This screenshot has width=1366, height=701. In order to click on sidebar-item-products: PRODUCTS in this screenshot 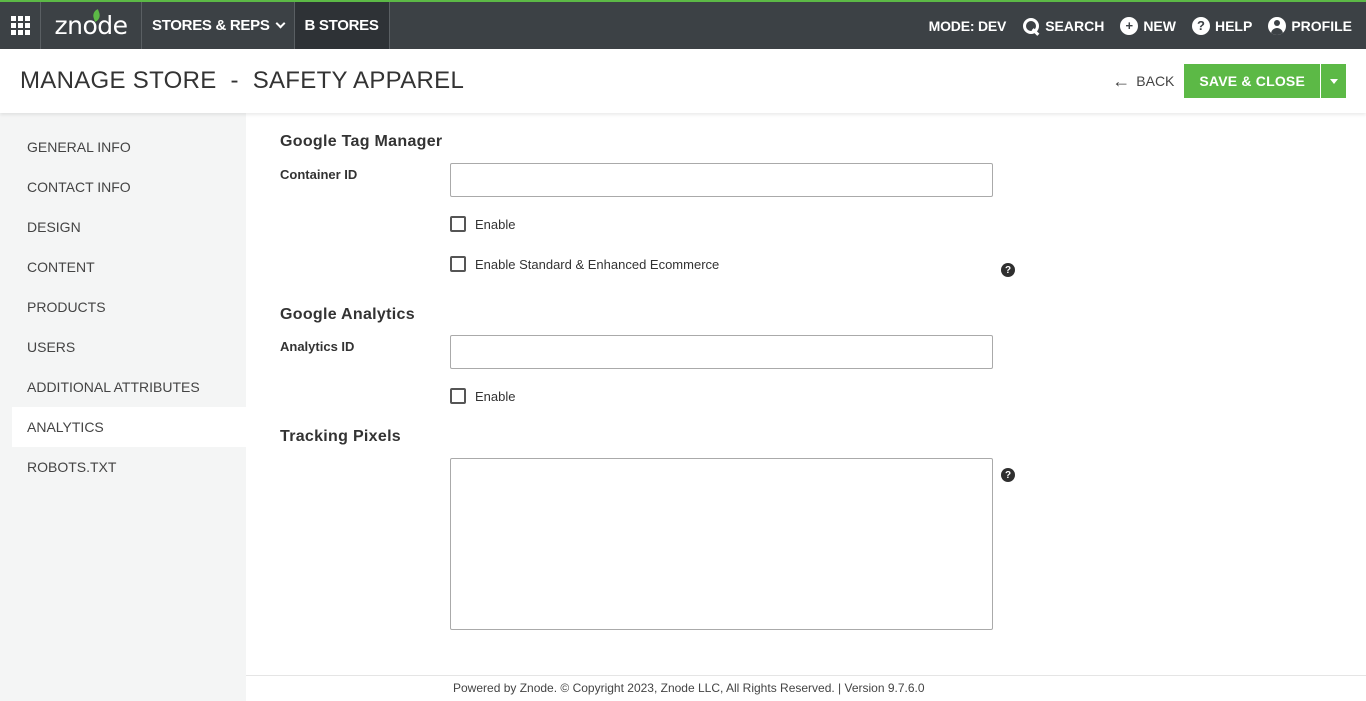, I will do `click(129, 307)`.